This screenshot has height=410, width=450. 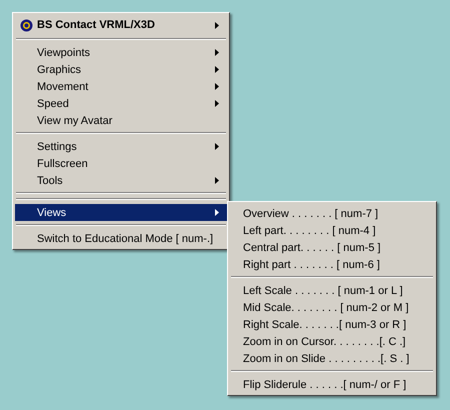 What do you see at coordinates (121, 69) in the screenshot?
I see `menu-item: Graphics` at bounding box center [121, 69].